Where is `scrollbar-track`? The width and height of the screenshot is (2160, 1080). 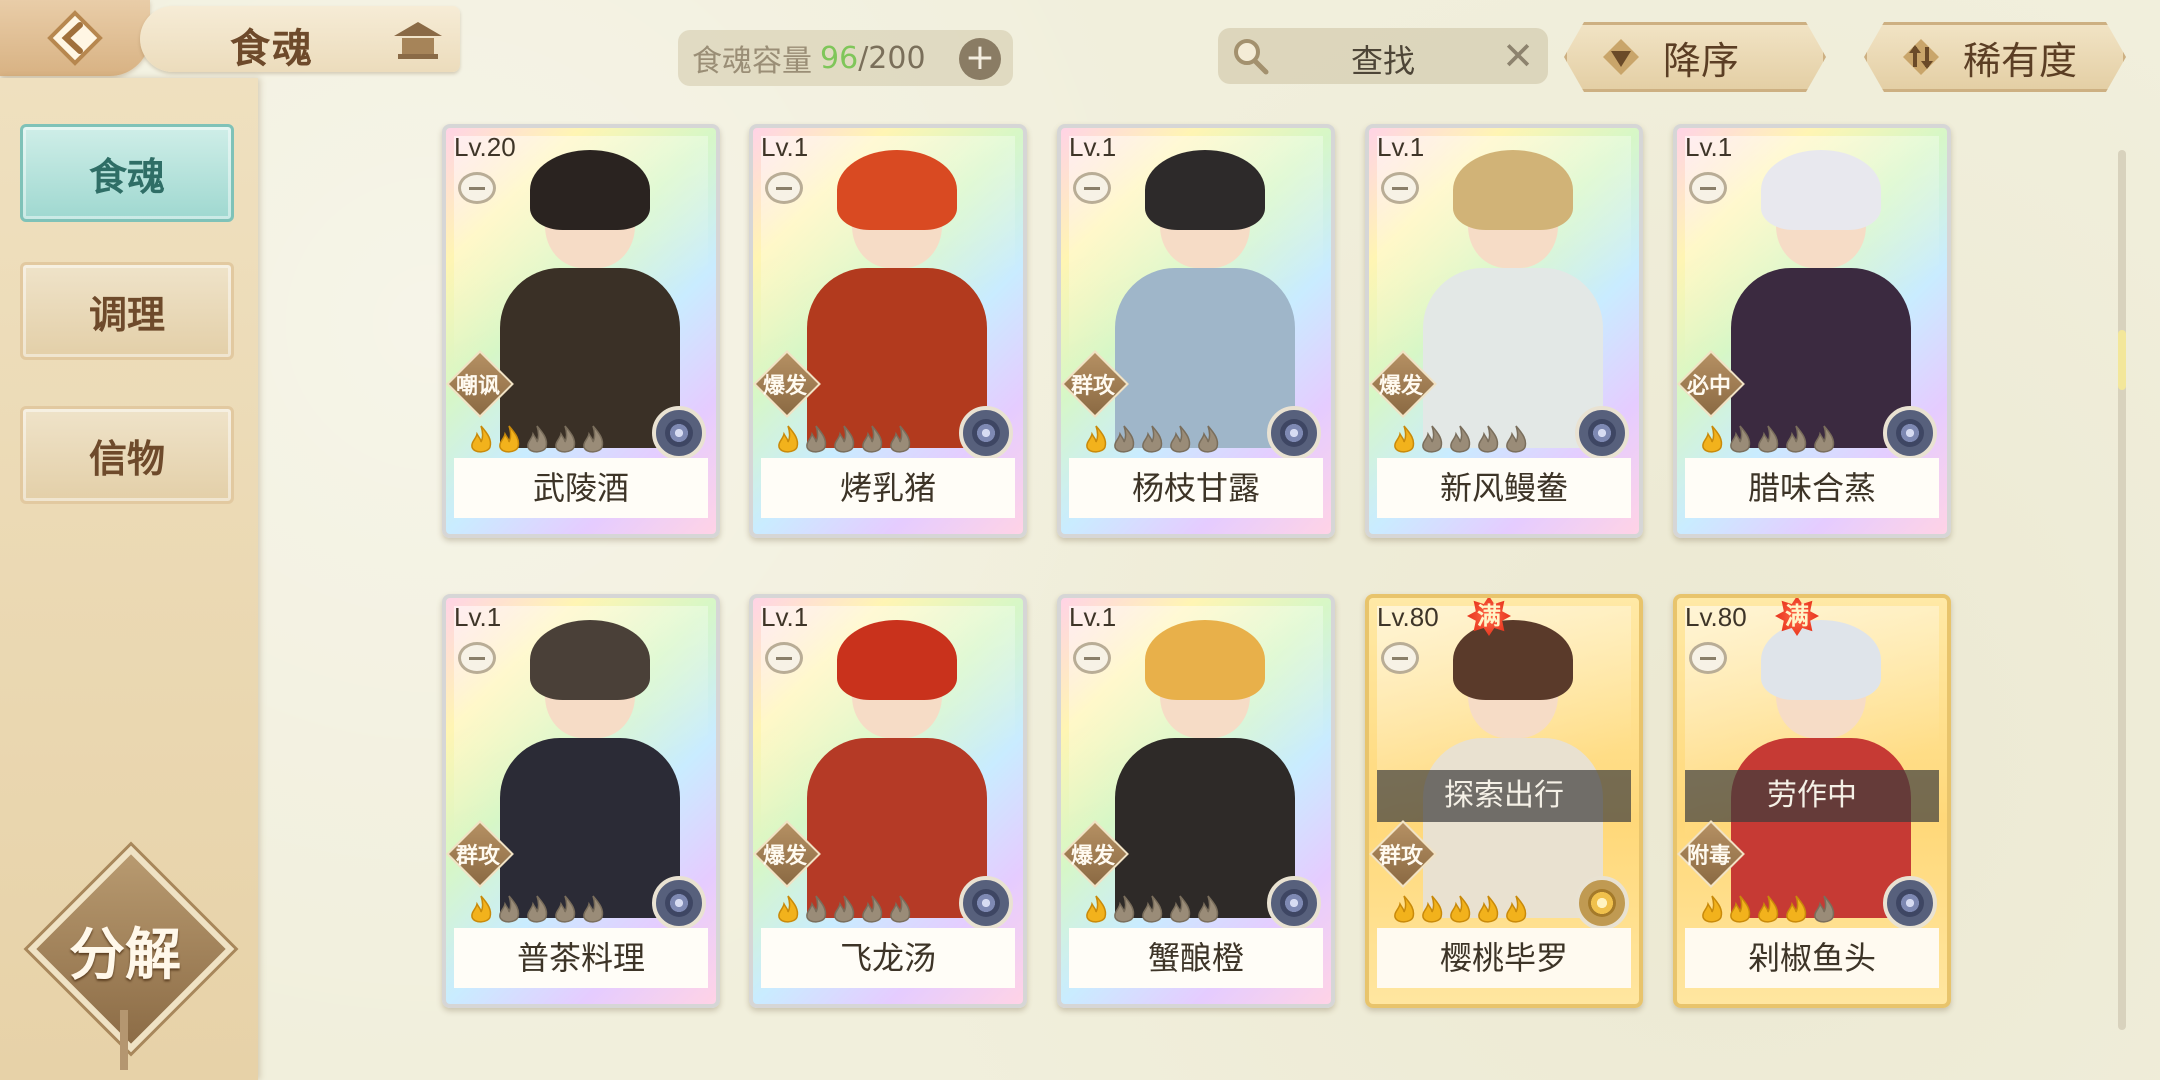 scrollbar-track is located at coordinates (2122, 590).